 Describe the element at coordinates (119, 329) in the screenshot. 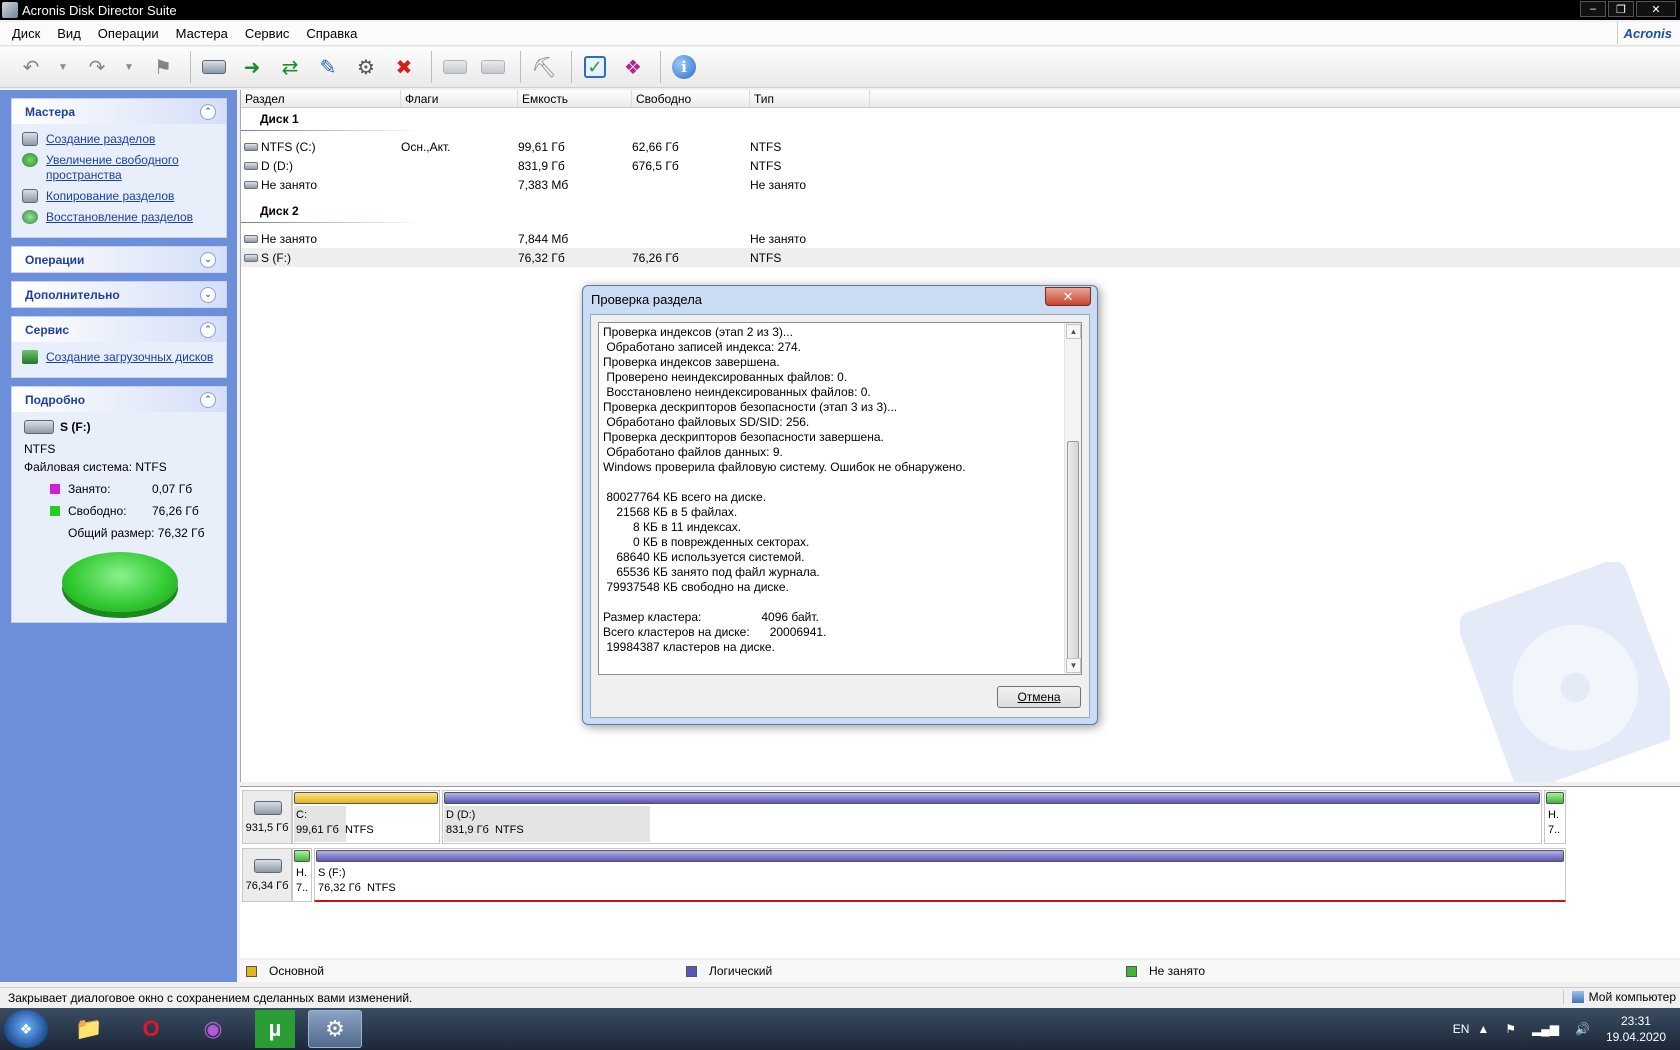

I see `service-section-header: Сервис ⌃` at that location.